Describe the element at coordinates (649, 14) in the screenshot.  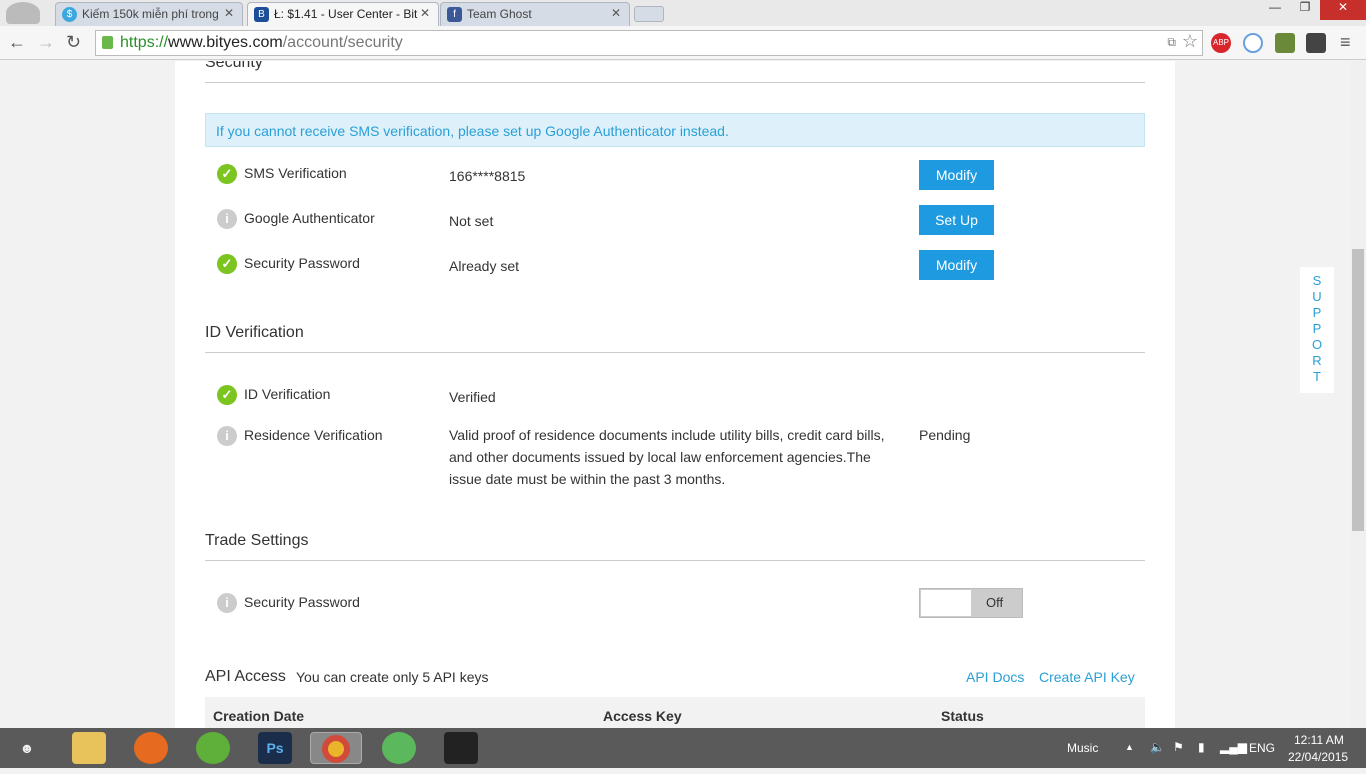
I see `new-tab-button` at that location.